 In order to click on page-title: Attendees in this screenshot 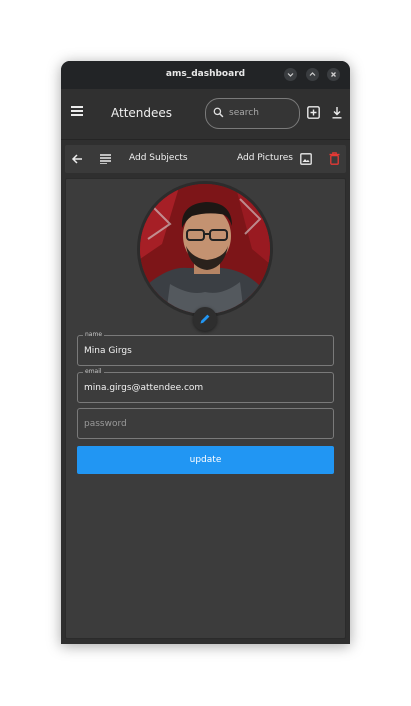, I will do `click(142, 113)`.